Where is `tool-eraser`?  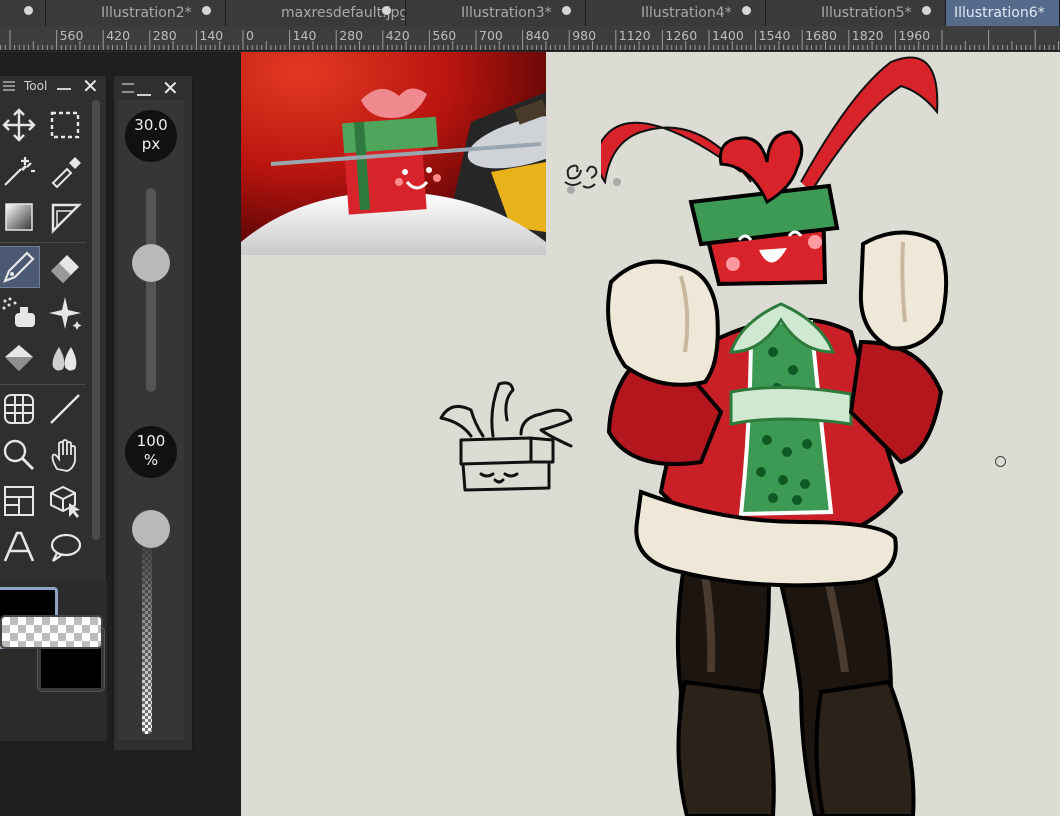
tool-eraser is located at coordinates (65, 267).